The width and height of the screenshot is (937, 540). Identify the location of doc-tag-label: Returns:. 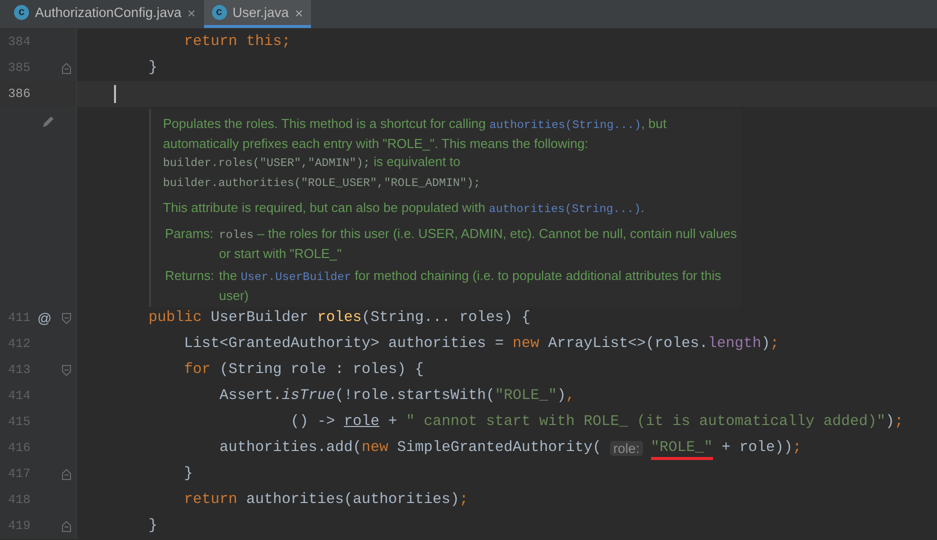
(190, 276).